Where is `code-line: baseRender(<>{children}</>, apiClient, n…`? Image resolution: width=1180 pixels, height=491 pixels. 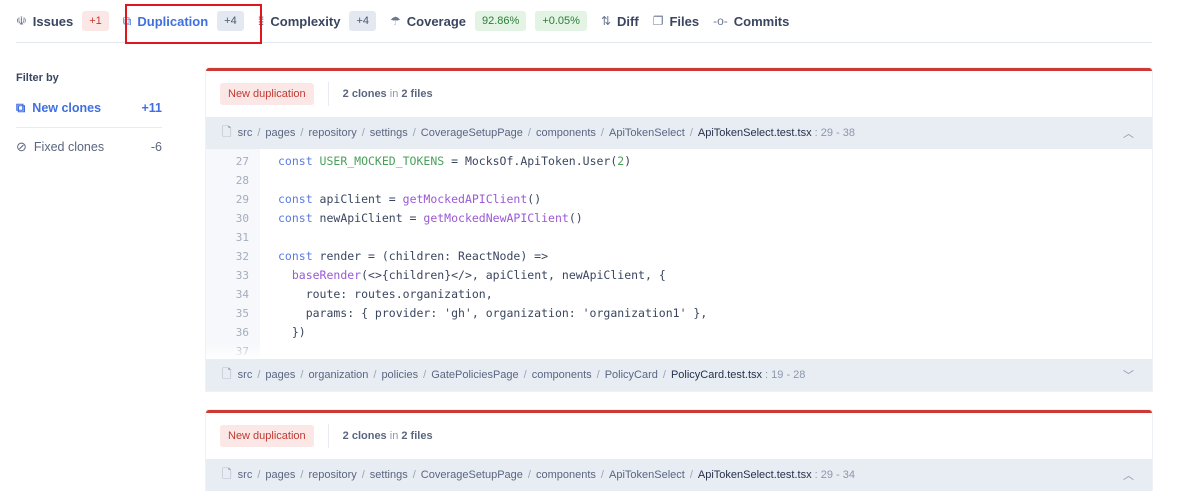 code-line: baseRender(<>{children}</>, apiClient, n… is located at coordinates (492, 275).